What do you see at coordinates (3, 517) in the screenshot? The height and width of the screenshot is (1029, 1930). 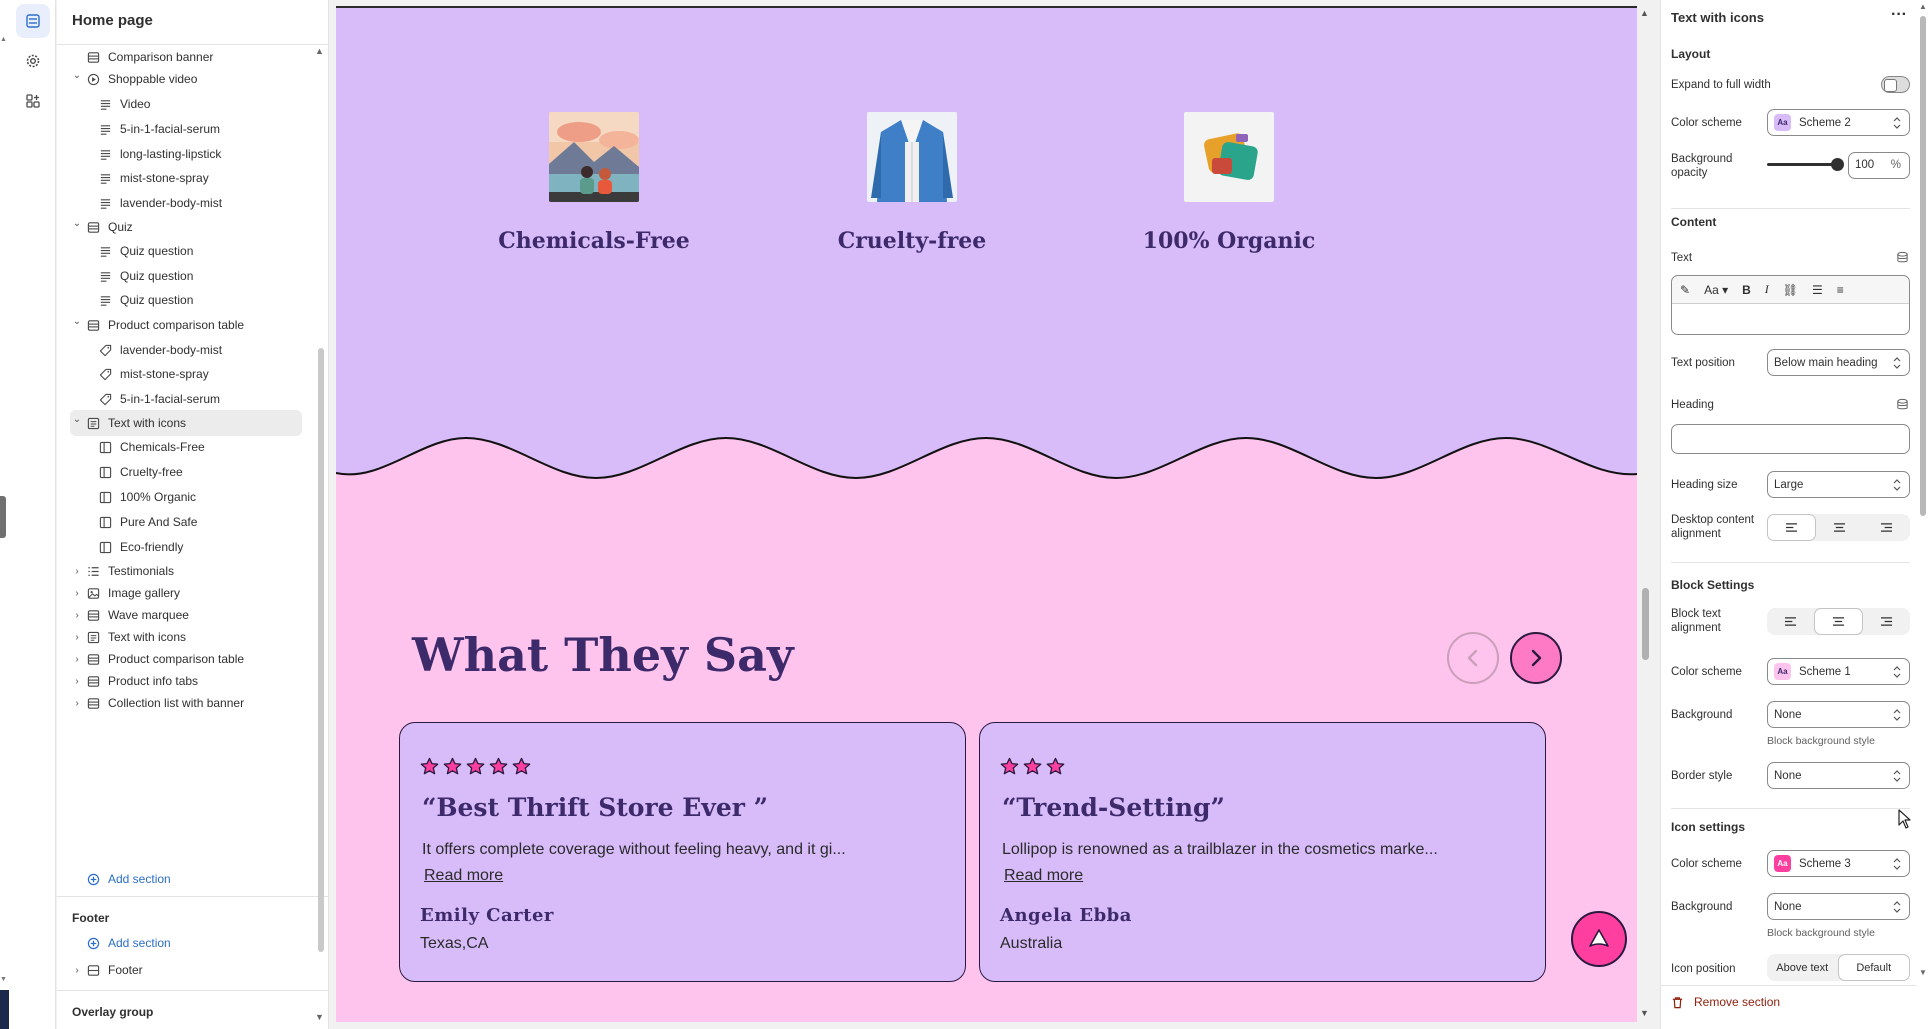 I see `resize-handle` at bounding box center [3, 517].